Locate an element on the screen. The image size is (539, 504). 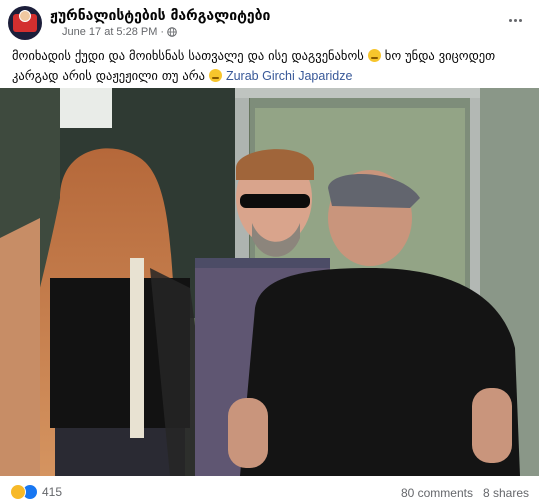
post-meta: June 17 at 5:28 PM · is located at coordinates (119, 32).